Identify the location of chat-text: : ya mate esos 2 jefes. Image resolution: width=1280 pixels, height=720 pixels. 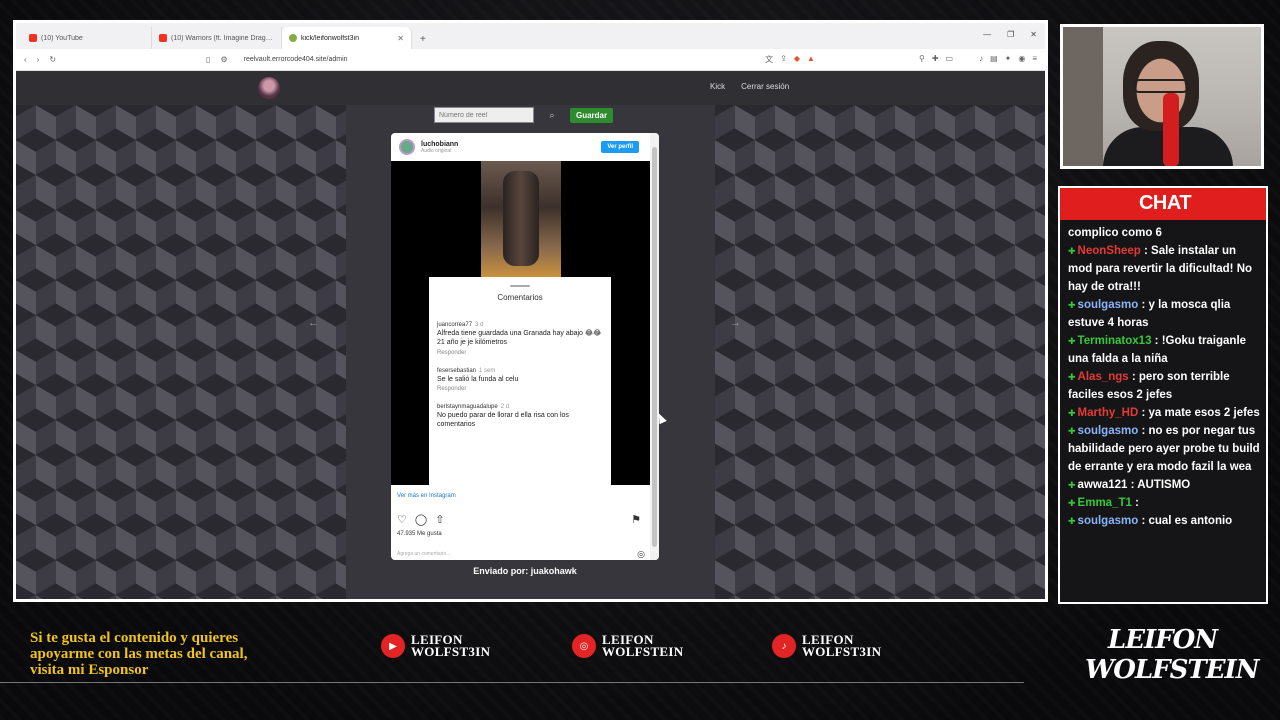
(1200, 413).